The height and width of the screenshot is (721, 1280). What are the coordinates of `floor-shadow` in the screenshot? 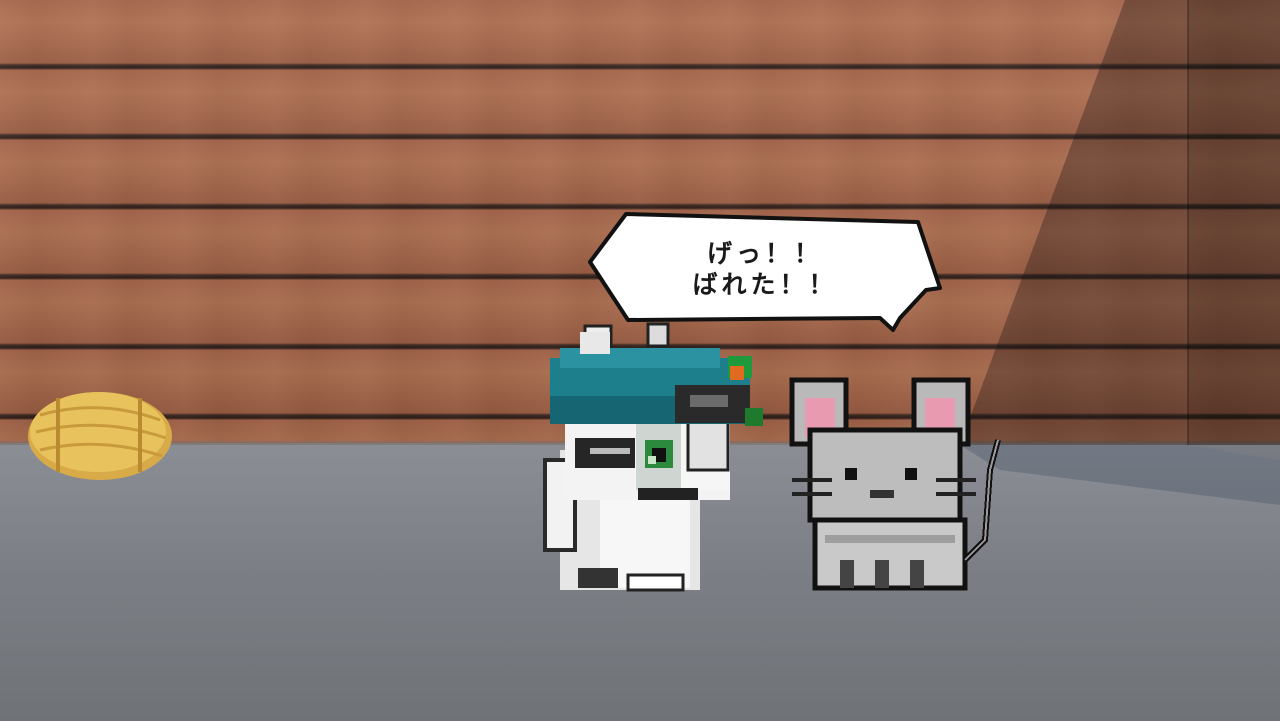 It's located at (1120, 475).